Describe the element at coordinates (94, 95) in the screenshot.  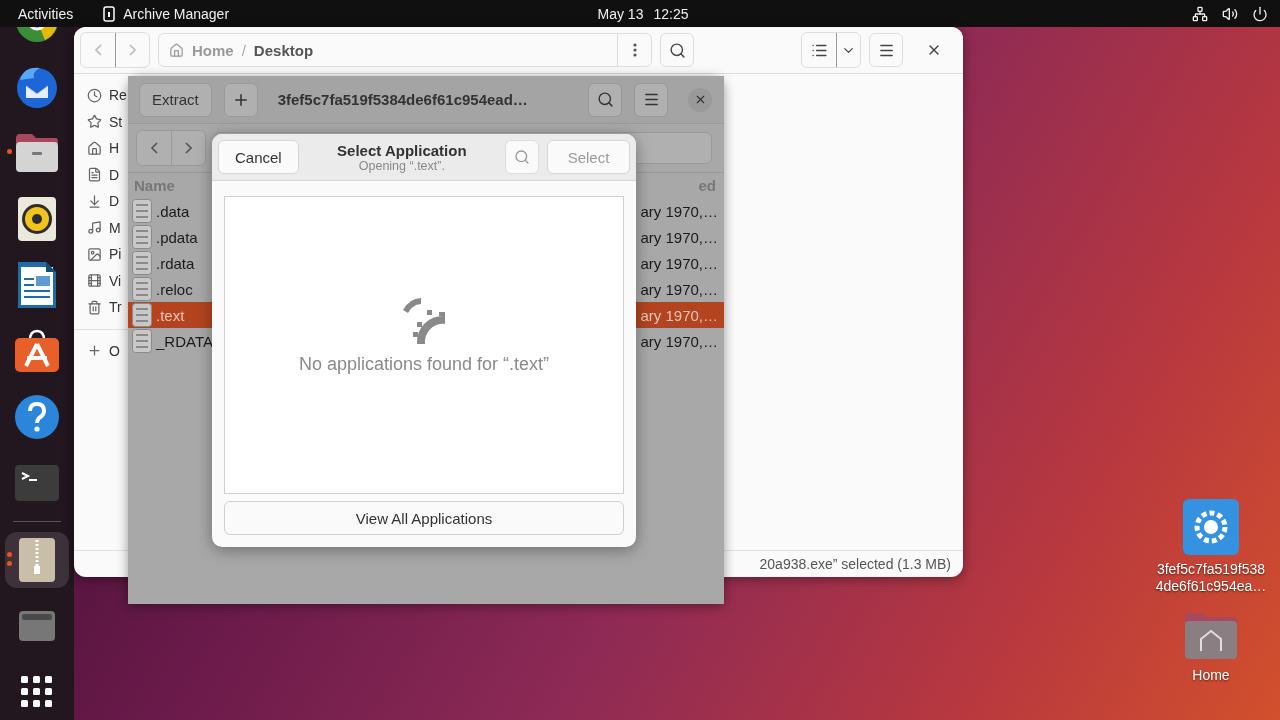
I see `recent-icon` at that location.